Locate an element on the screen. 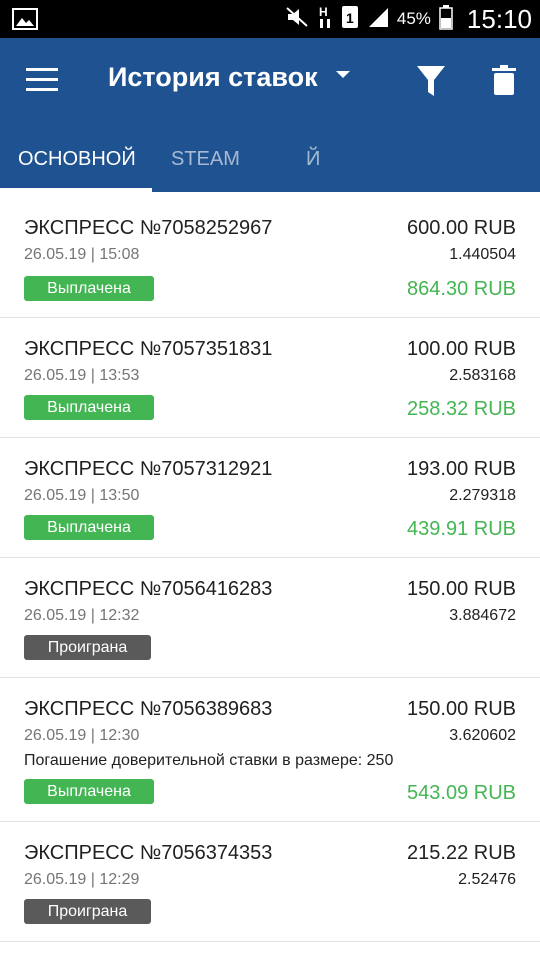 The image size is (540, 960). bet-coef: 1.440504 is located at coordinates (482, 254).